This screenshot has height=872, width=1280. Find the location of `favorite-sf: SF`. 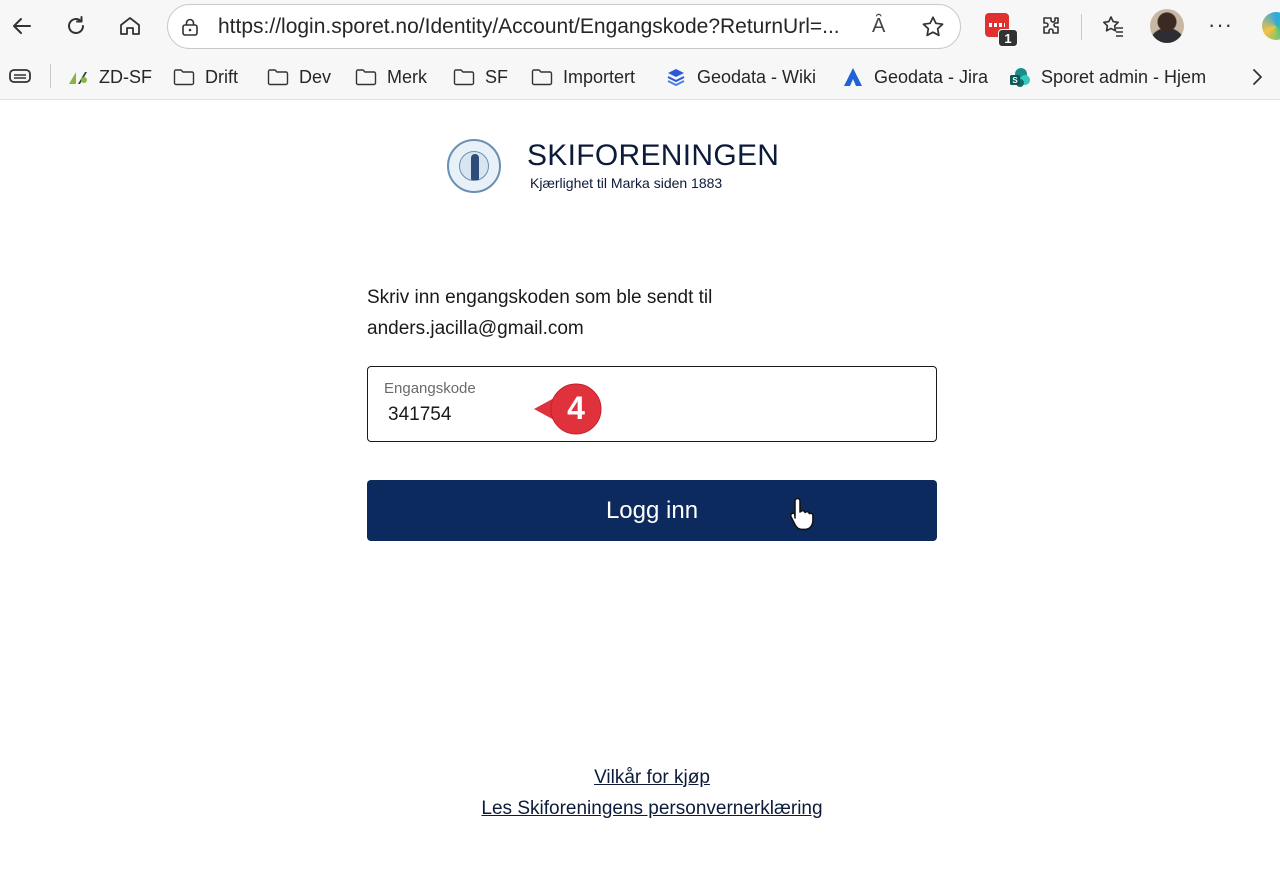

favorite-sf: SF is located at coordinates (480, 77).